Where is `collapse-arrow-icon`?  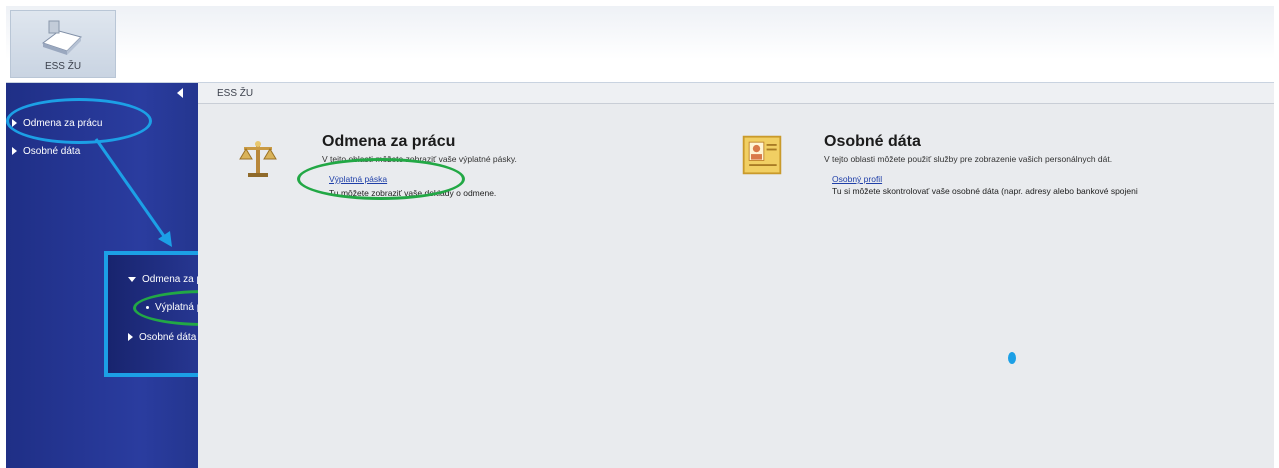
collapse-arrow-icon is located at coordinates (180, 93).